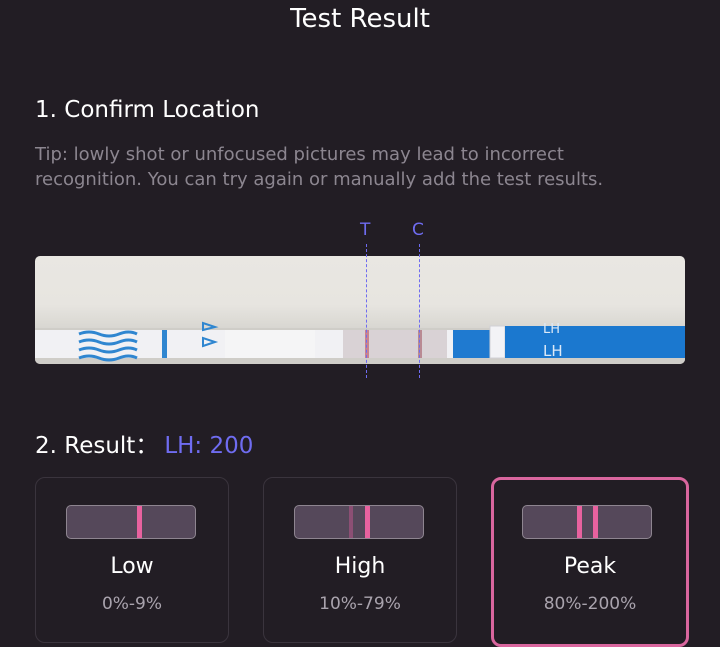  What do you see at coordinates (366, 311) in the screenshot?
I see `t-marker-line` at bounding box center [366, 311].